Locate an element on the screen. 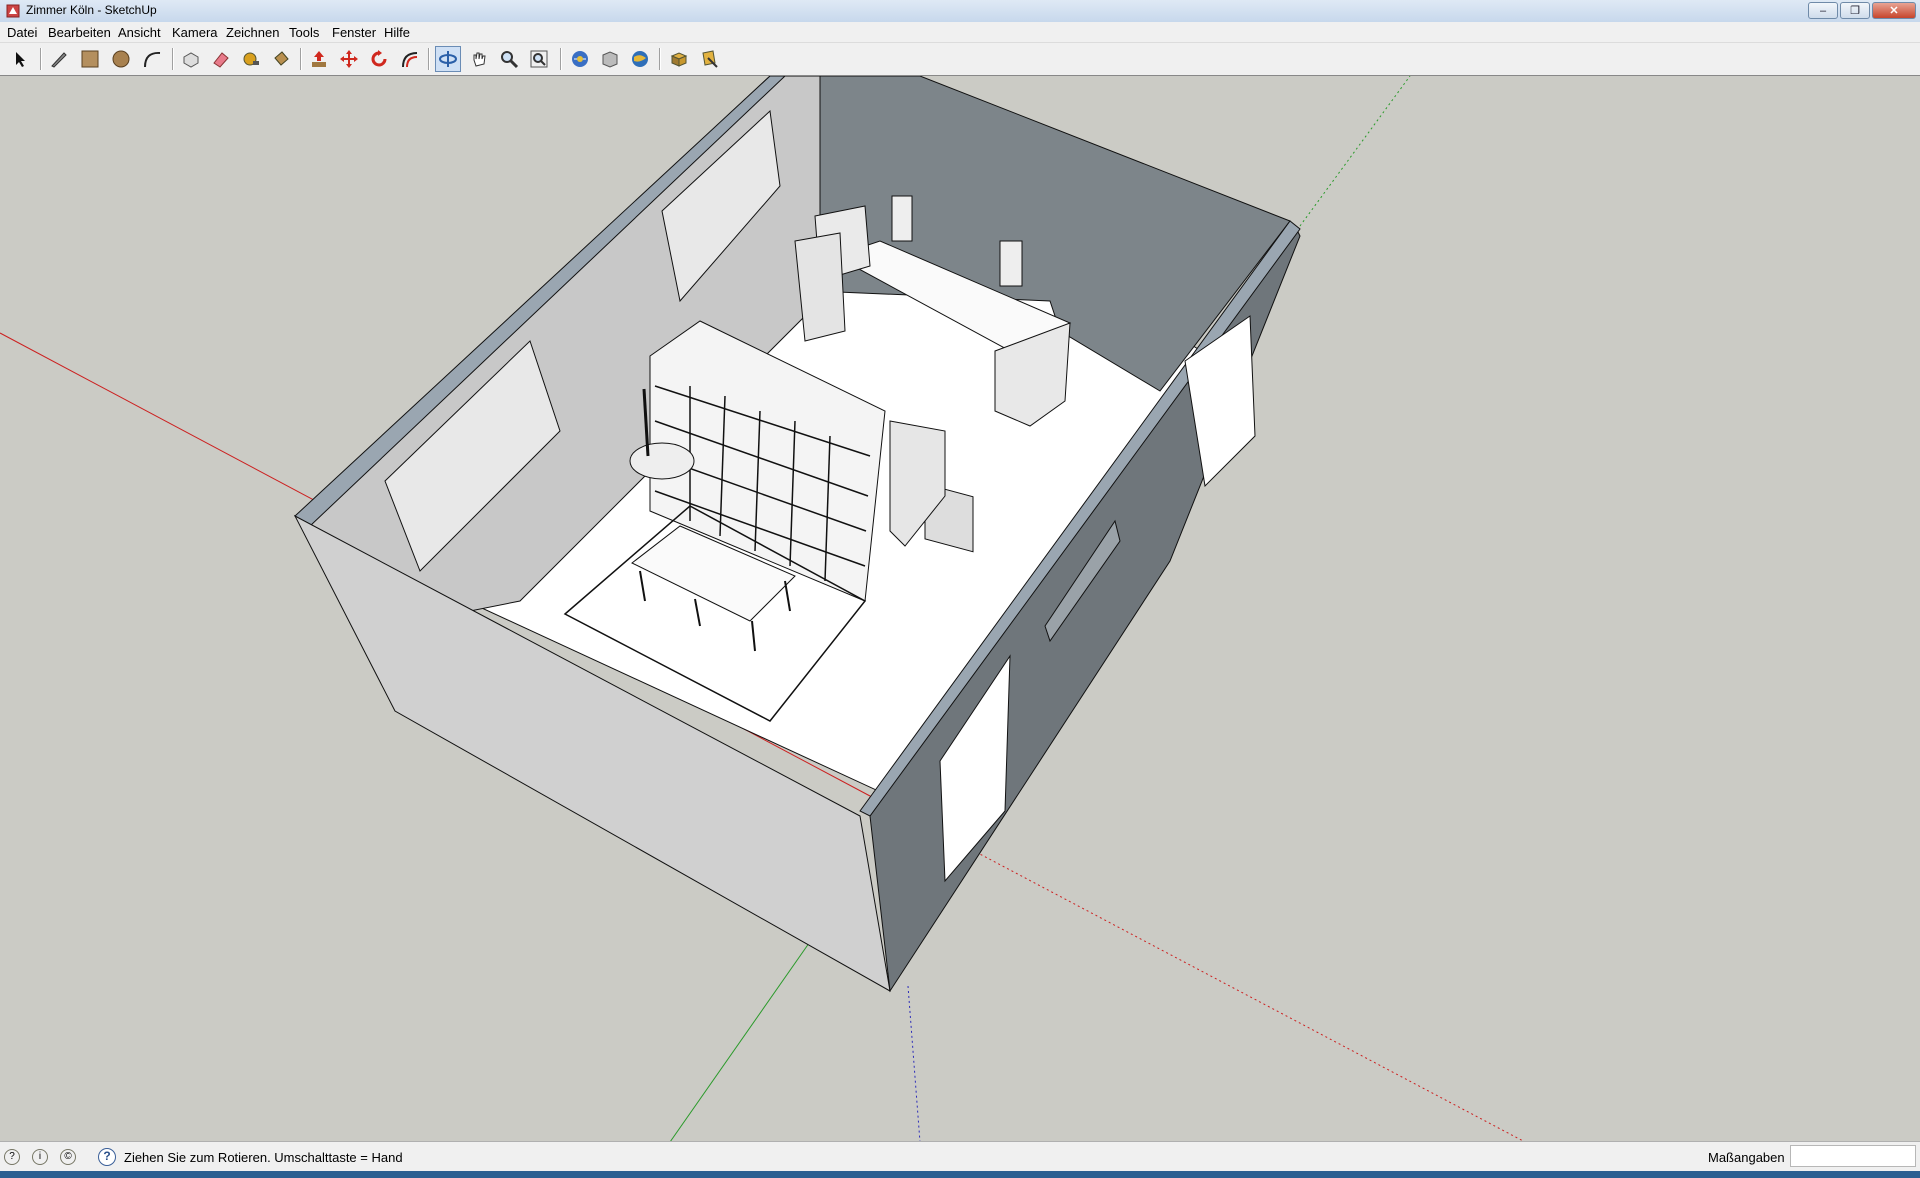 The height and width of the screenshot is (1178, 1920). push-pull-icon is located at coordinates (319, 59).